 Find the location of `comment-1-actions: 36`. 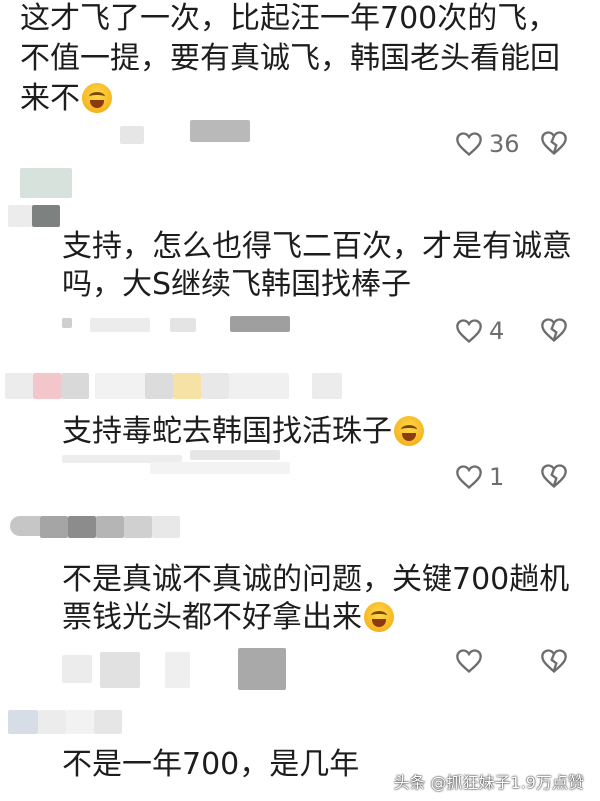

comment-1-actions: 36 is located at coordinates (487, 144).